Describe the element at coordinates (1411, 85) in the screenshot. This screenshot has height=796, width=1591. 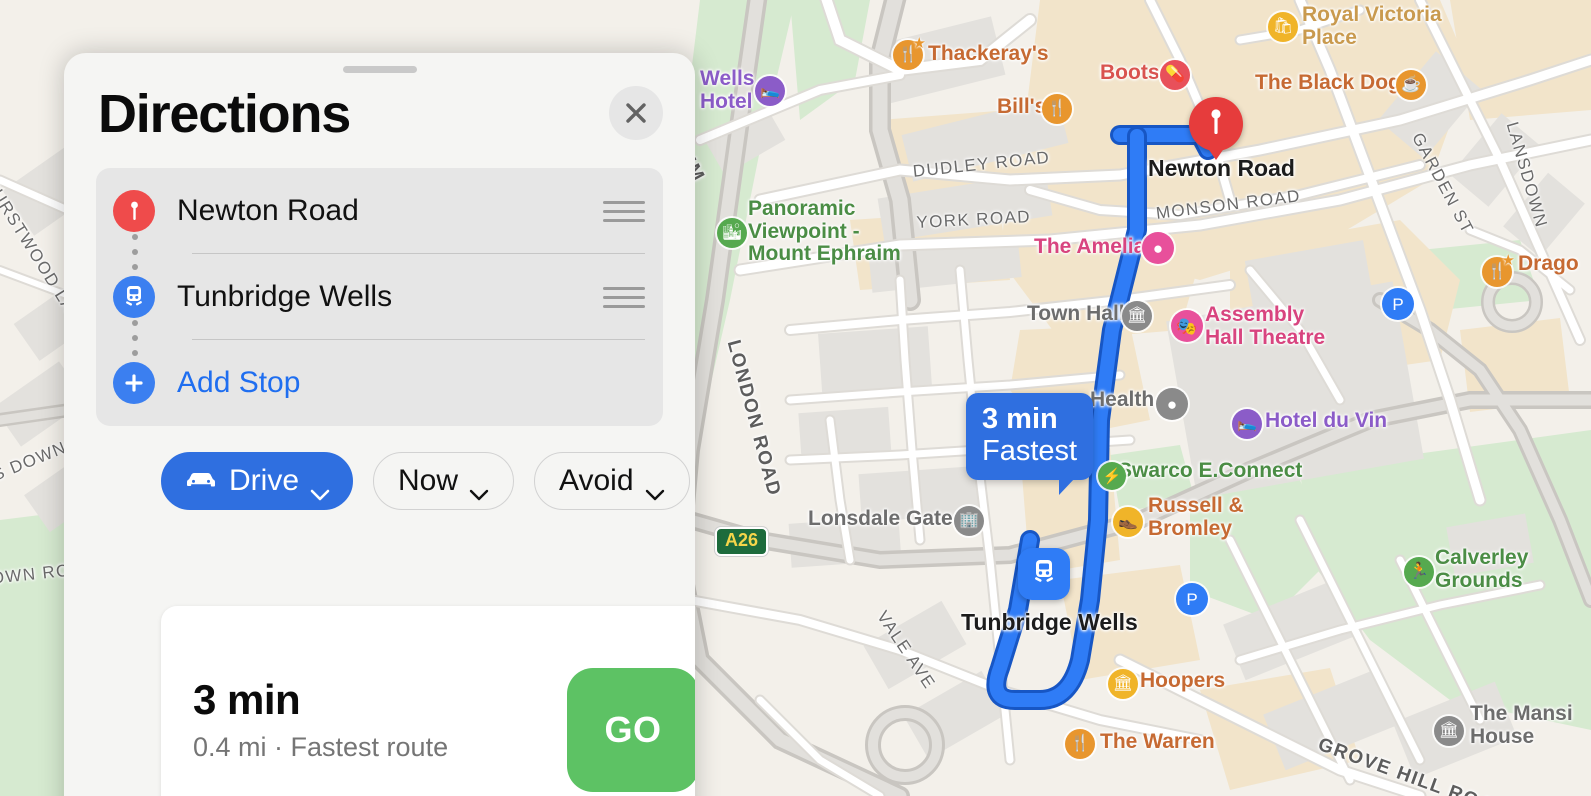
I see `cafe-icon: ☕` at that location.